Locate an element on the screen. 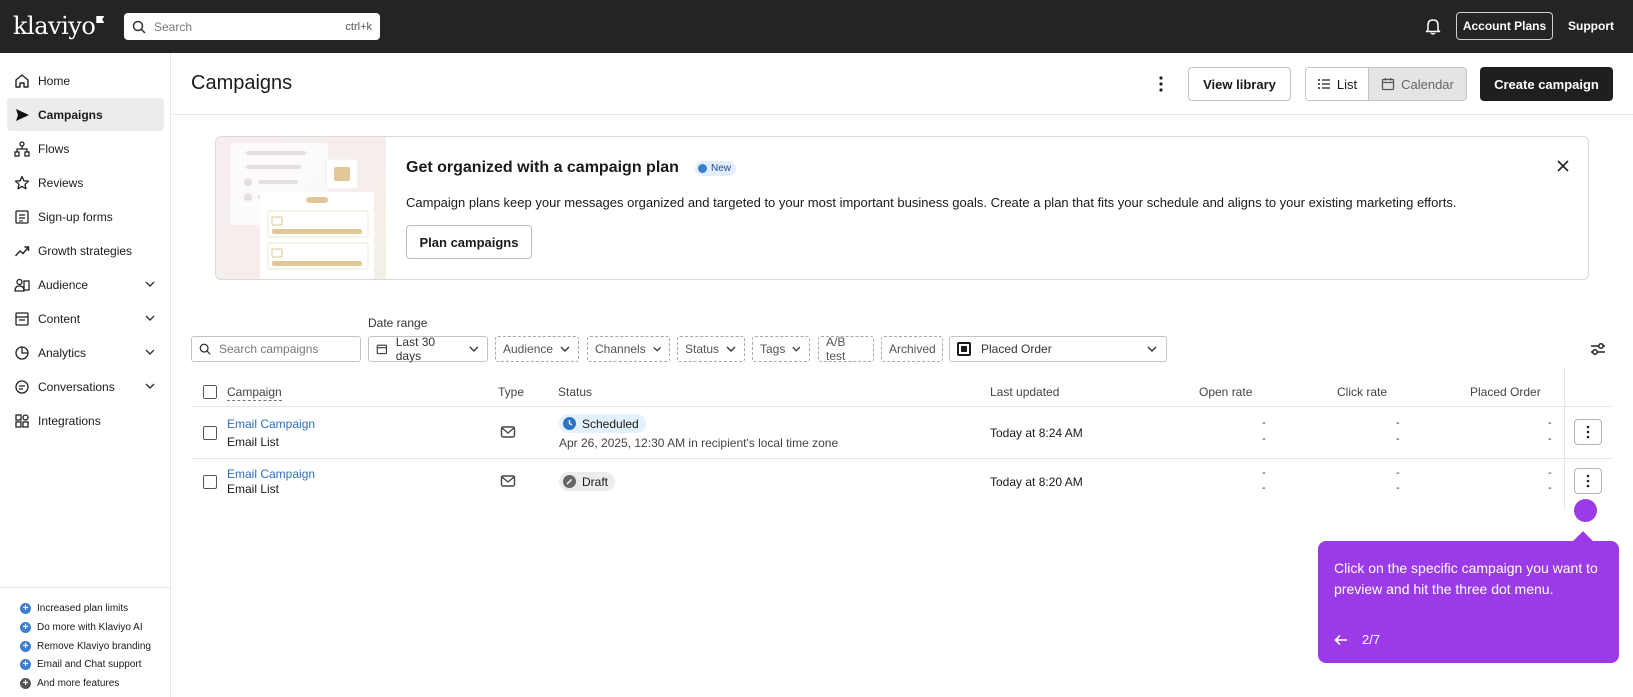 Image resolution: width=1633 pixels, height=697 pixels. plan-campaigns-button: Plan campaigns is located at coordinates (469, 242).